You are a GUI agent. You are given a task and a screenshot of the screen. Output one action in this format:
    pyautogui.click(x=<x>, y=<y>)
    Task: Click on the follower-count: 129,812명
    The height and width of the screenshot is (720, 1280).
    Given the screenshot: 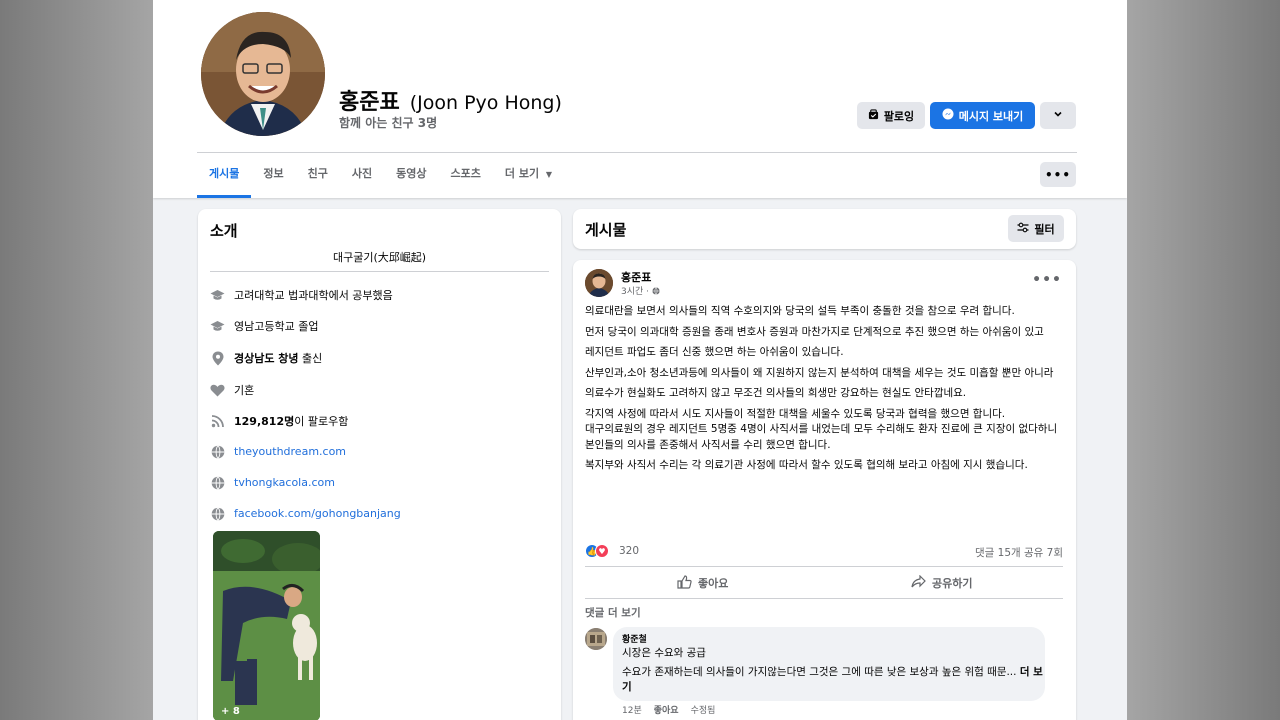 What is the action you would take?
    pyautogui.click(x=264, y=421)
    